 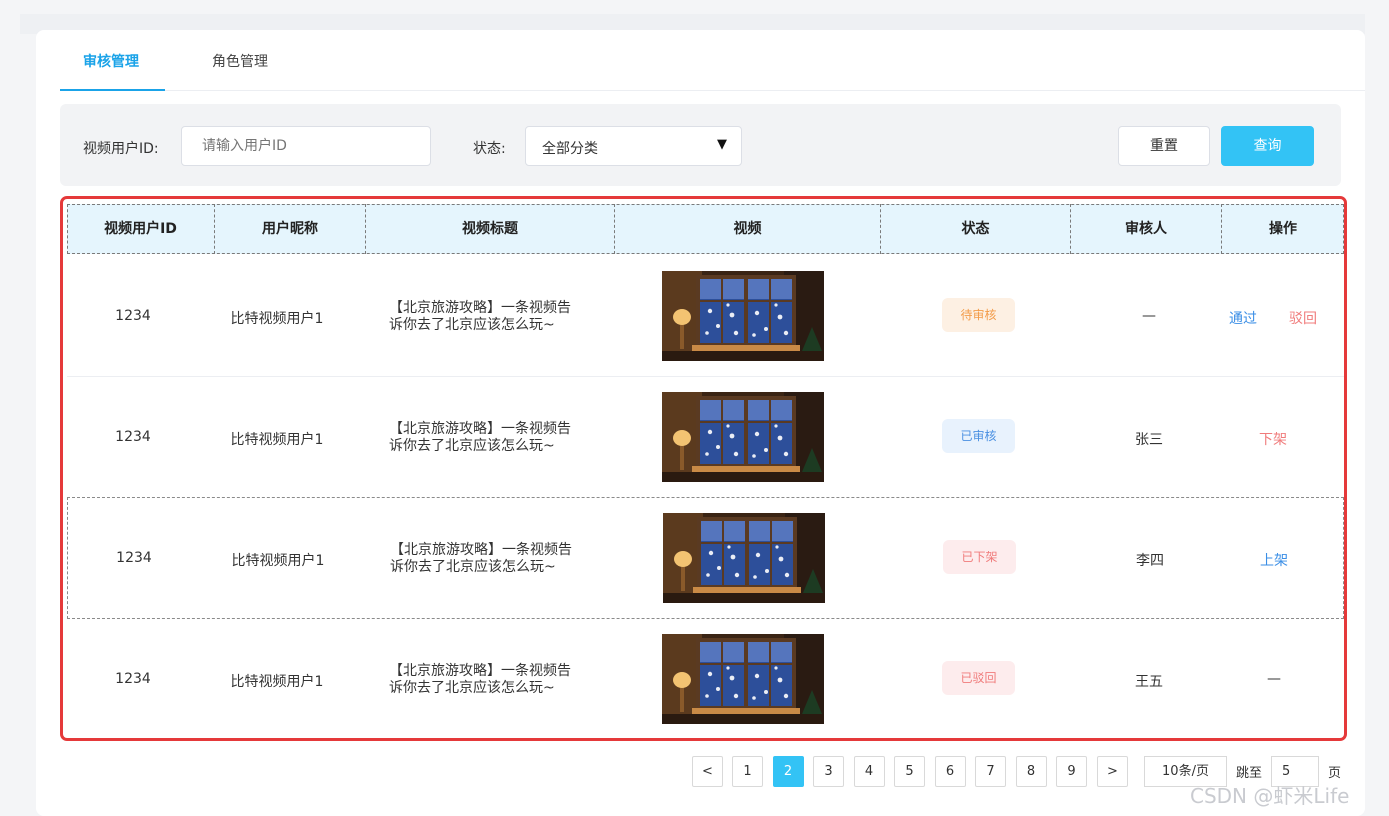 I want to click on table-header-row: 视频用户ID 用户昵称 视频标题 视频 状态 审核人 操作, so click(x=705, y=229).